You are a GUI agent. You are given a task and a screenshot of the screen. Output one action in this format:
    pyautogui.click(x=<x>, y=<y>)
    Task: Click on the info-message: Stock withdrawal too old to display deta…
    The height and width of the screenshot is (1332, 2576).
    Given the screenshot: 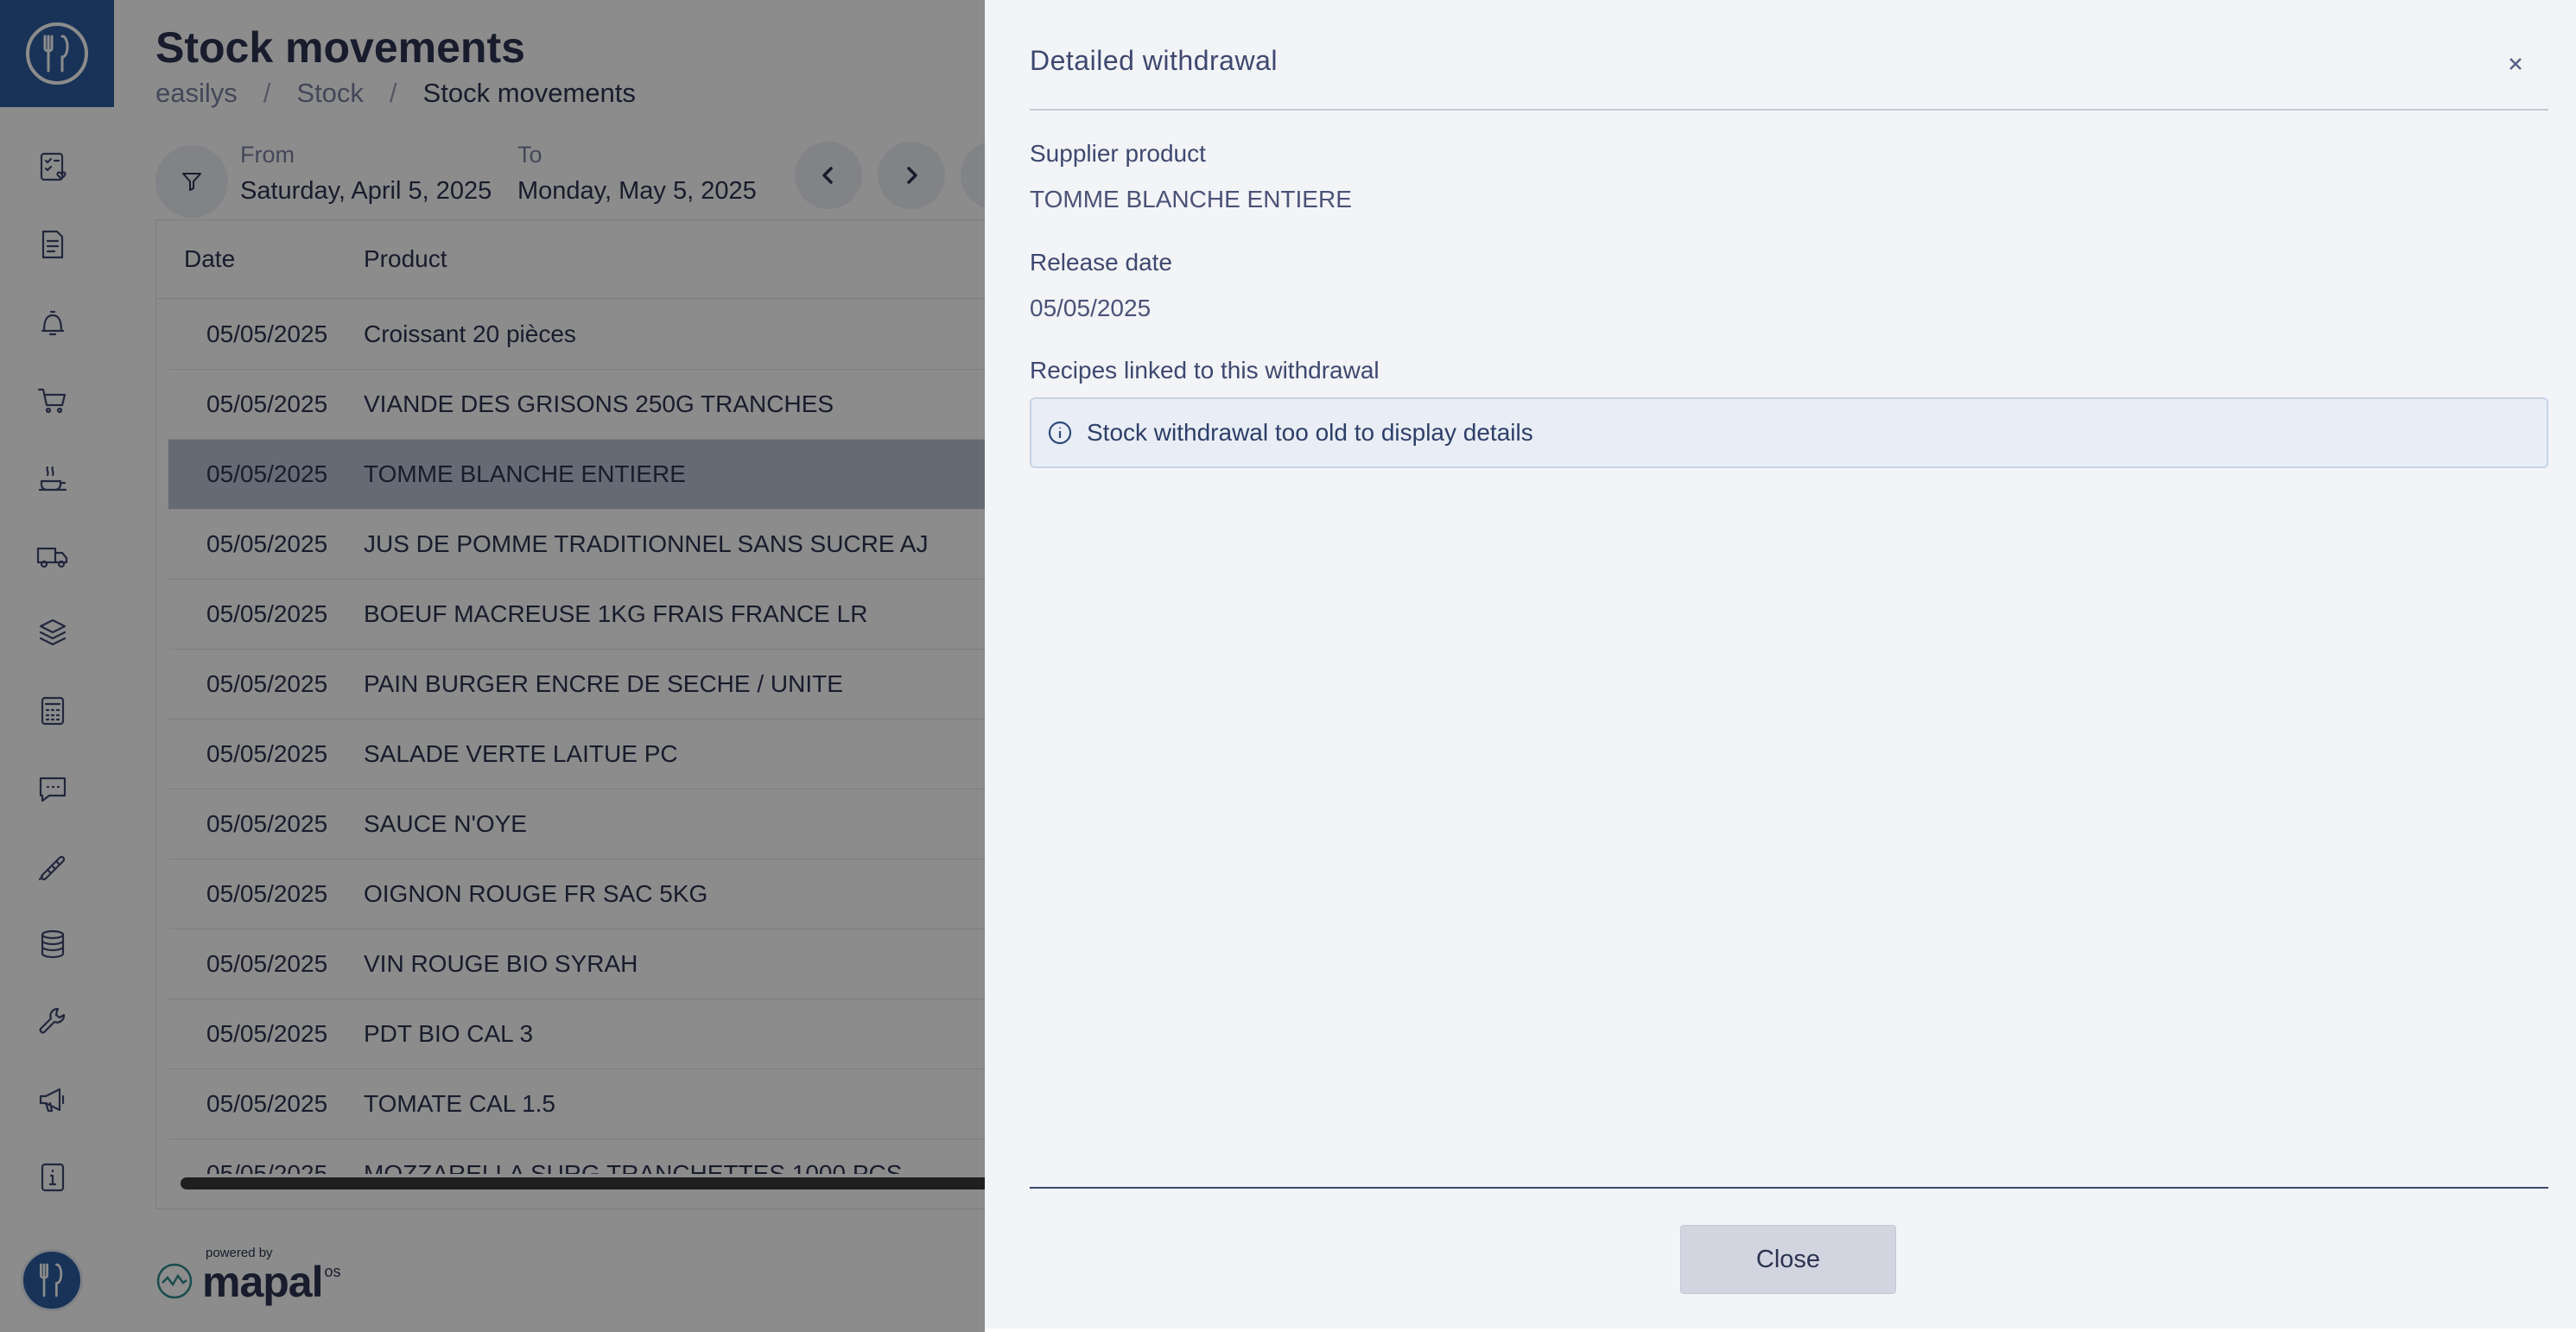 What is the action you would take?
    pyautogui.click(x=1310, y=432)
    